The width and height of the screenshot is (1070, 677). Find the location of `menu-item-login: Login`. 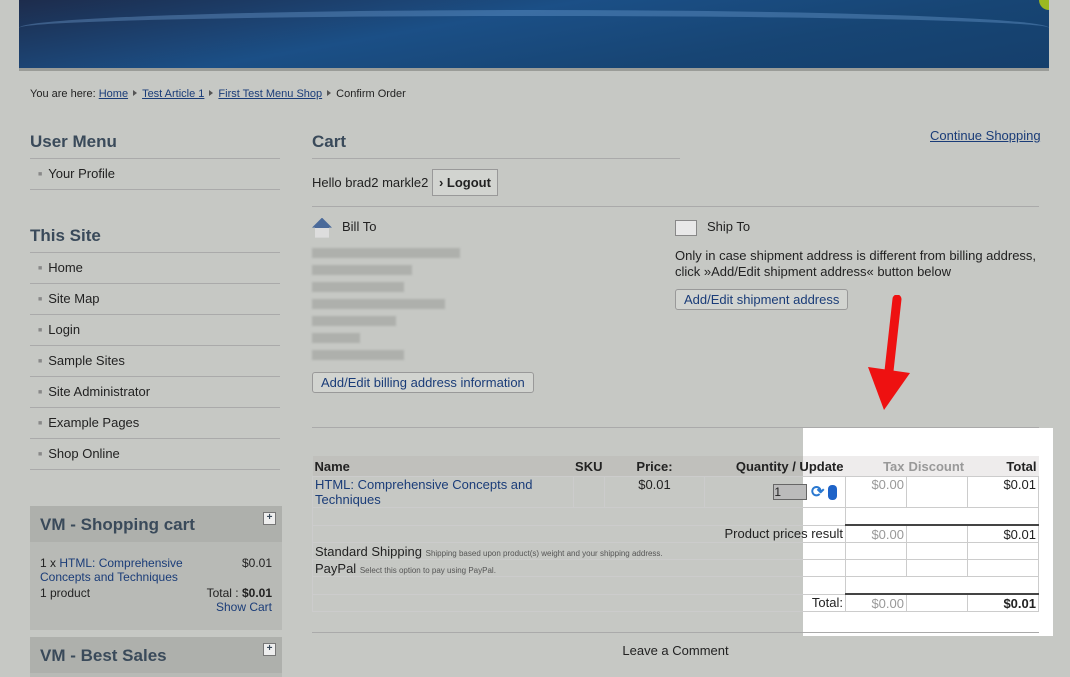

menu-item-login: Login is located at coordinates (155, 330).